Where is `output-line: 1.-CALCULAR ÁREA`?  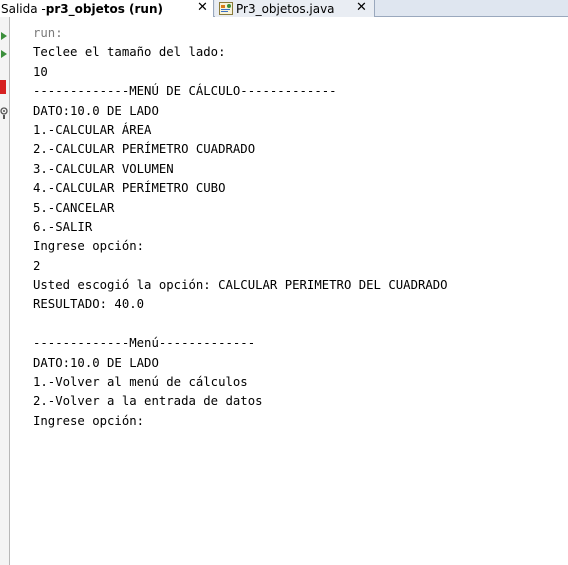 output-line: 1.-CALCULAR ÁREA is located at coordinates (92, 129).